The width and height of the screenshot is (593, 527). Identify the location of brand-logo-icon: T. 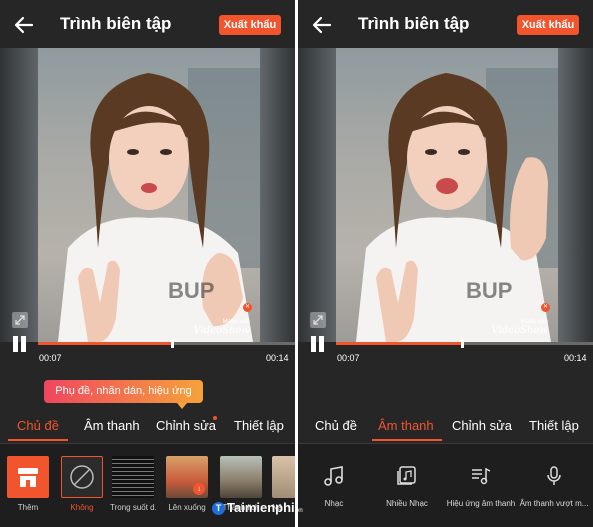
(218, 509).